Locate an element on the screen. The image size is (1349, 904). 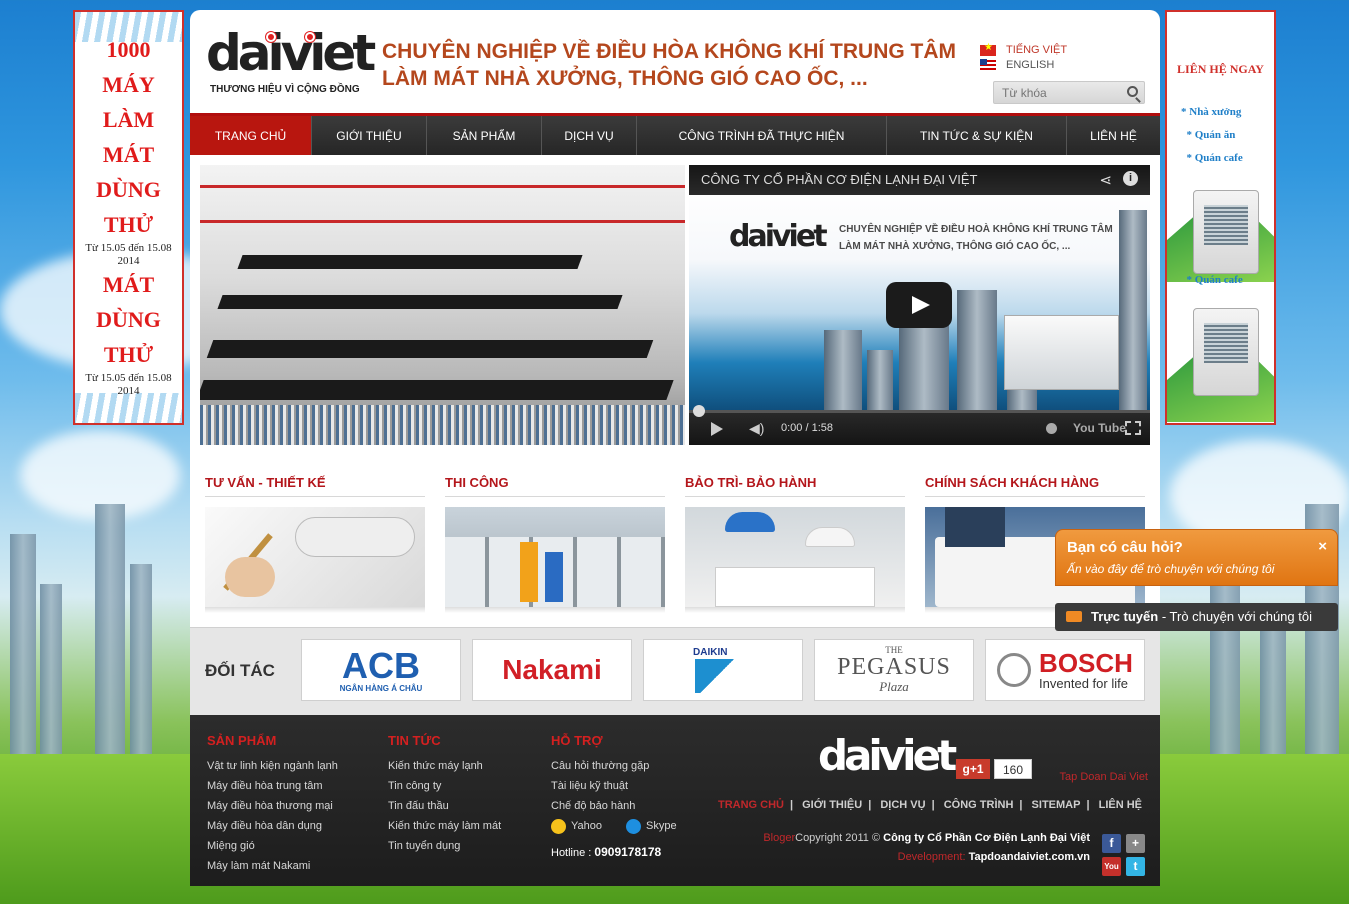
service-construction: THI CÔNG is located at coordinates (555, 544).